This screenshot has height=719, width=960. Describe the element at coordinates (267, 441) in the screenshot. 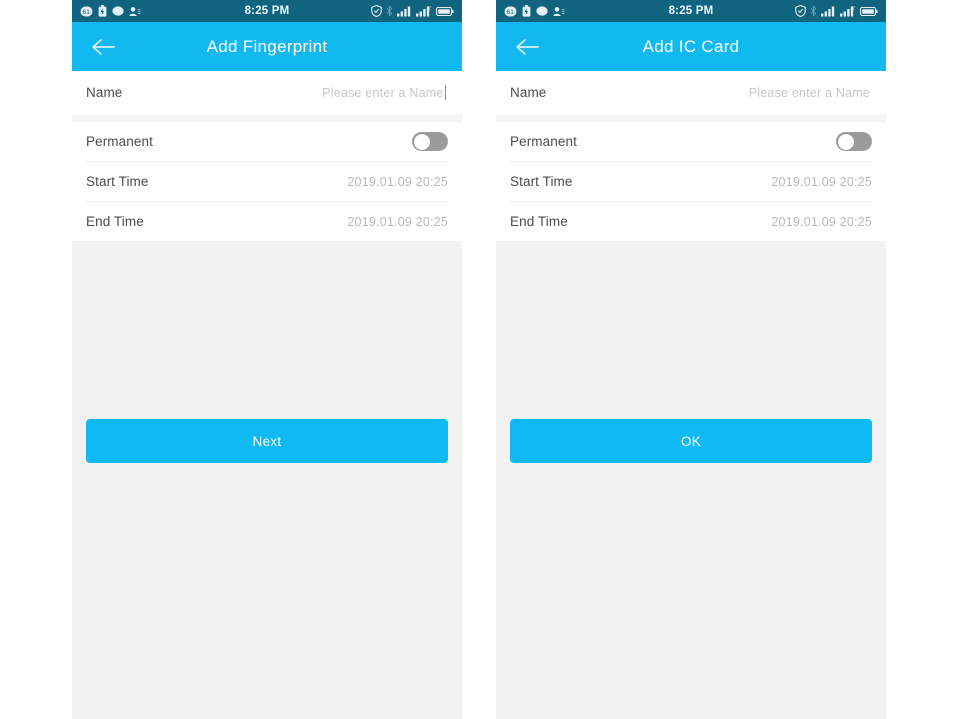

I see `next-button: Next` at that location.